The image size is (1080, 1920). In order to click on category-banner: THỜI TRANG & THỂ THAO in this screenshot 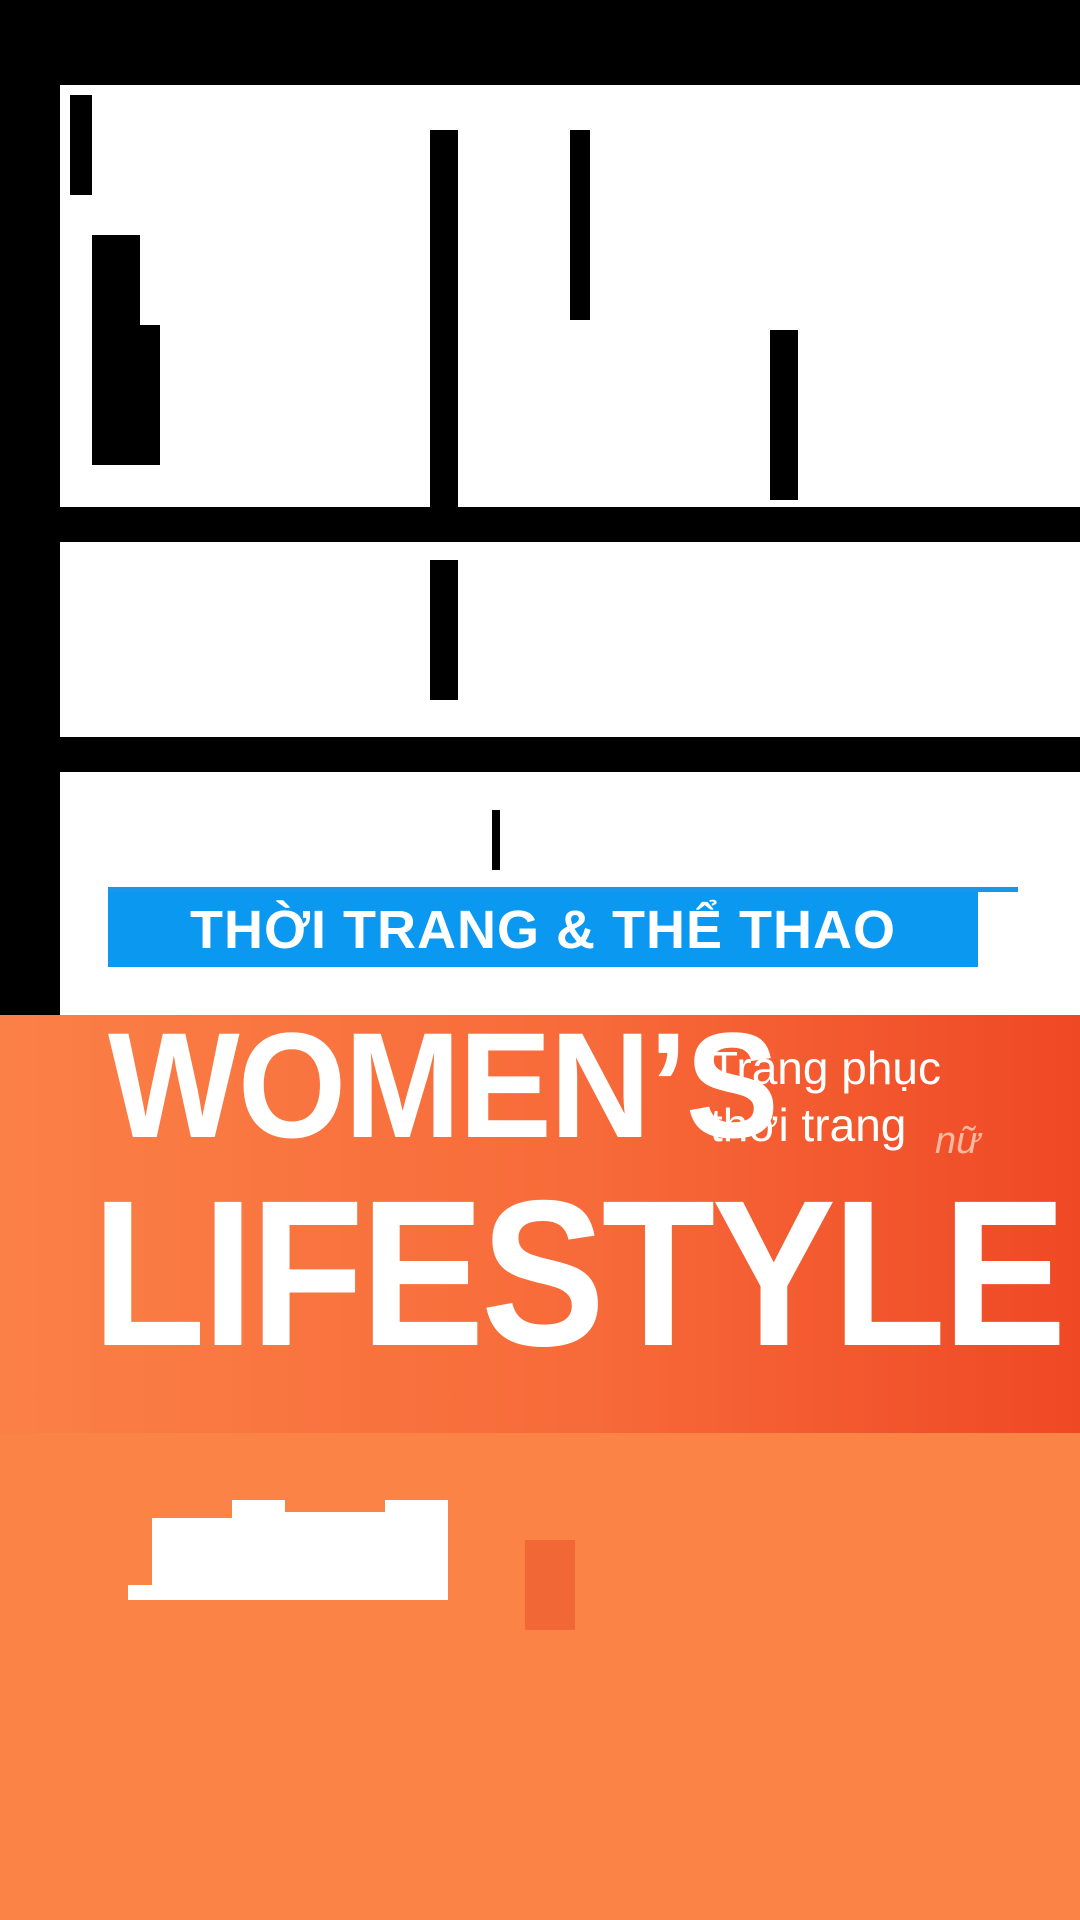, I will do `click(543, 929)`.